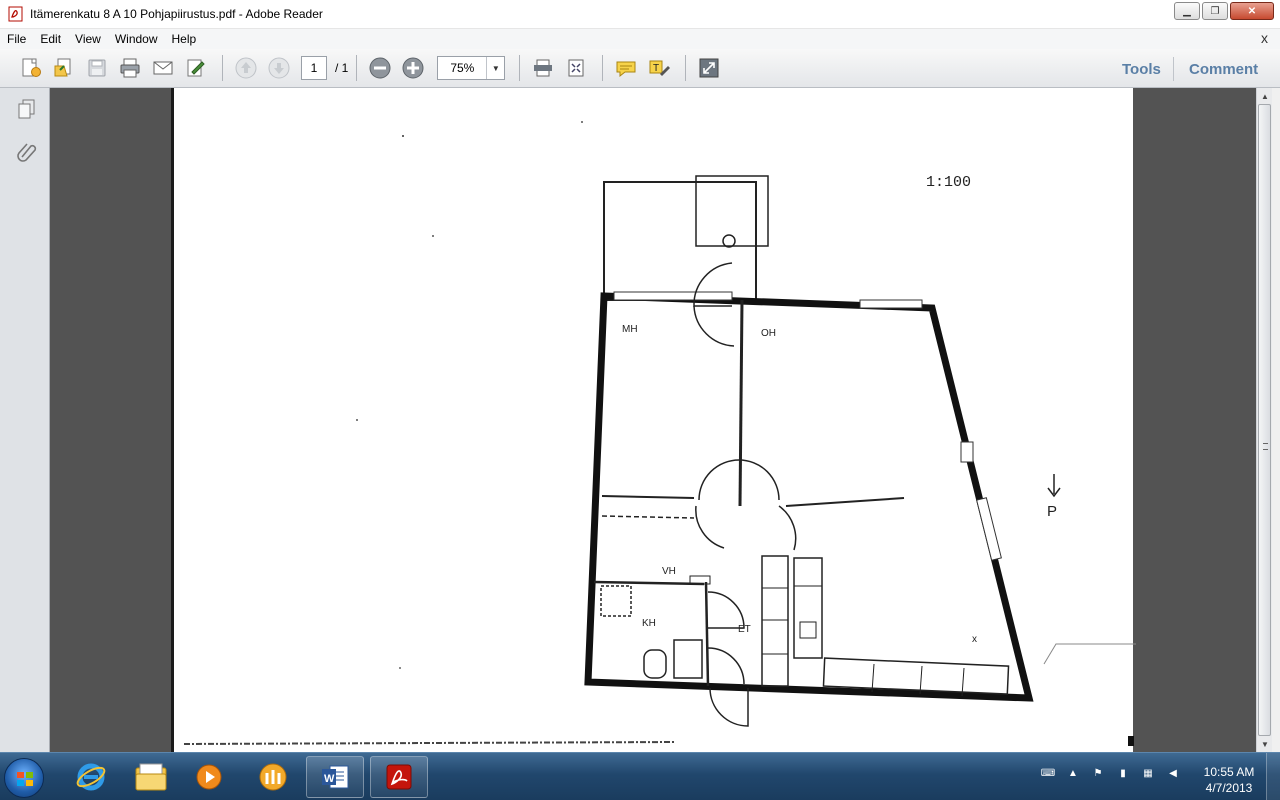 This screenshot has height=800, width=1280. What do you see at coordinates (576, 68) in the screenshot?
I see `fit-page-icon` at bounding box center [576, 68].